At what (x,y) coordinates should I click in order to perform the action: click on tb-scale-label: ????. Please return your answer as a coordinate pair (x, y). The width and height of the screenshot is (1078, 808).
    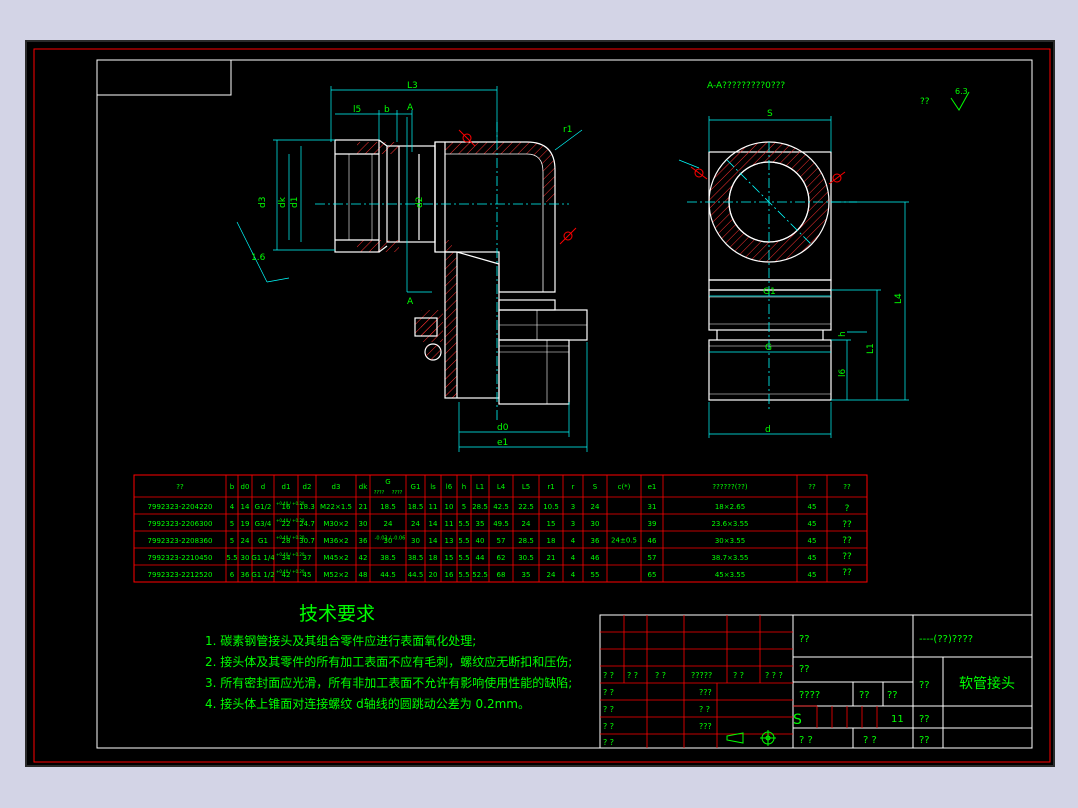
    Looking at the image, I should click on (809, 695).